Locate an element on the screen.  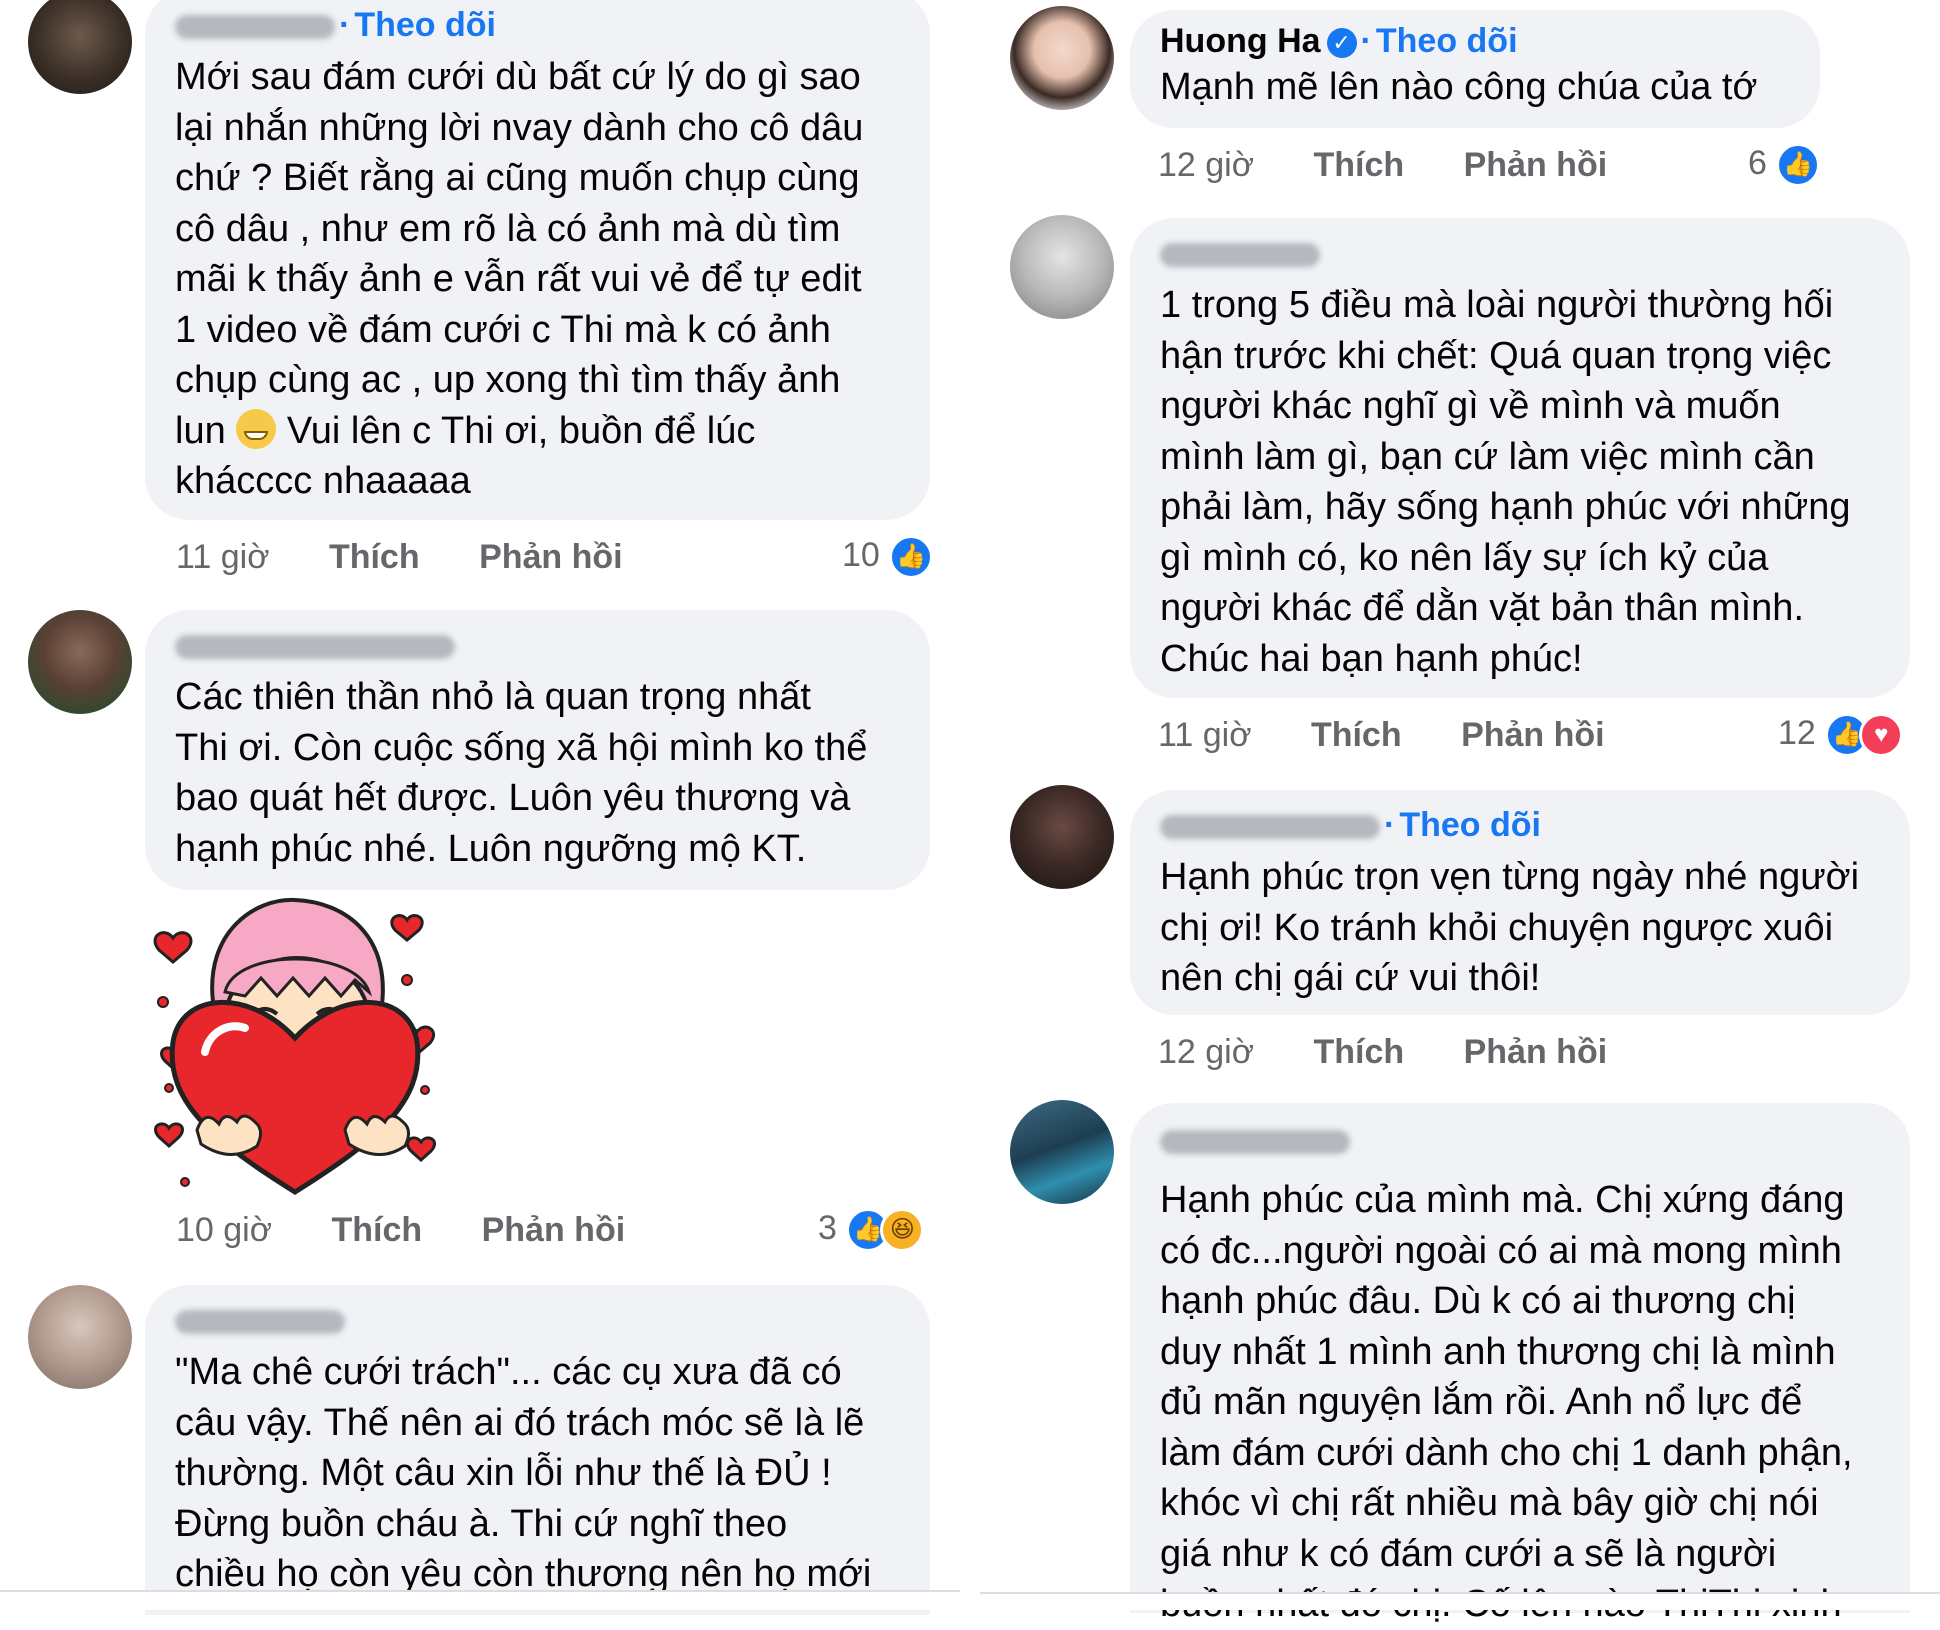
sticker-image is located at coordinates (300, 1047).